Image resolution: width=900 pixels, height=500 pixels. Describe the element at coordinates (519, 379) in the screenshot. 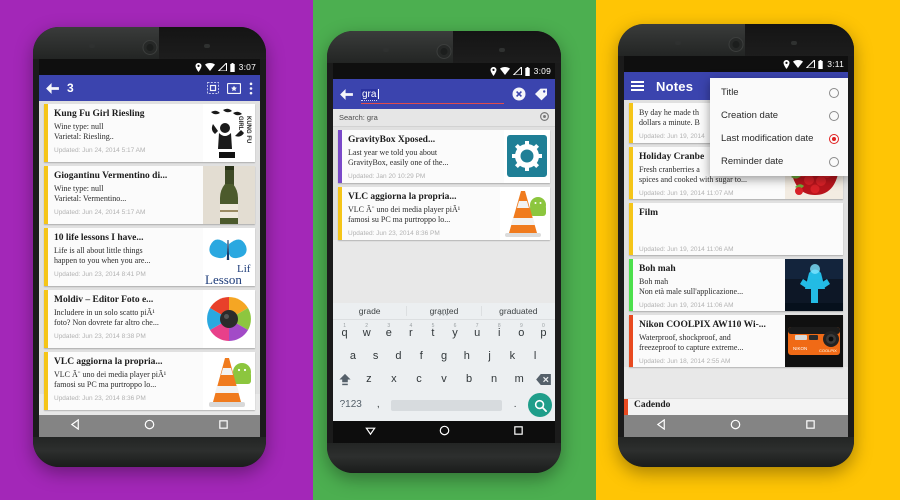

I see `key-m: m` at that location.